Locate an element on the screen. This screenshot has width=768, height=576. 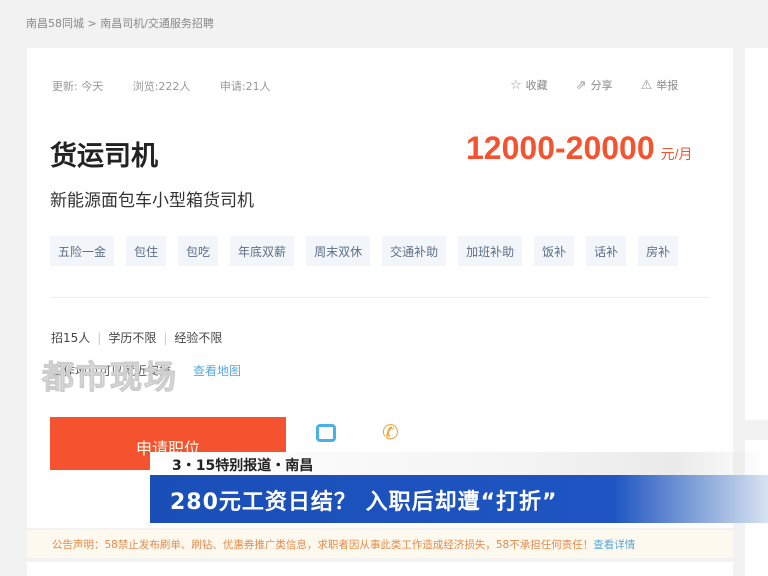
news-headline: 280元工资日结？ 入职后却遭“打折” is located at coordinates (459, 499).